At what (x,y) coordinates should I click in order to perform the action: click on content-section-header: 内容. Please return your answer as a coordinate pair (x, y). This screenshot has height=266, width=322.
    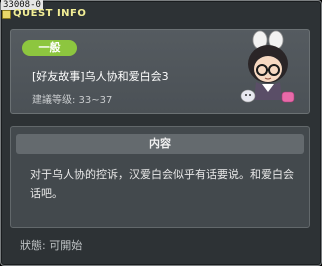
    Looking at the image, I should click on (160, 144).